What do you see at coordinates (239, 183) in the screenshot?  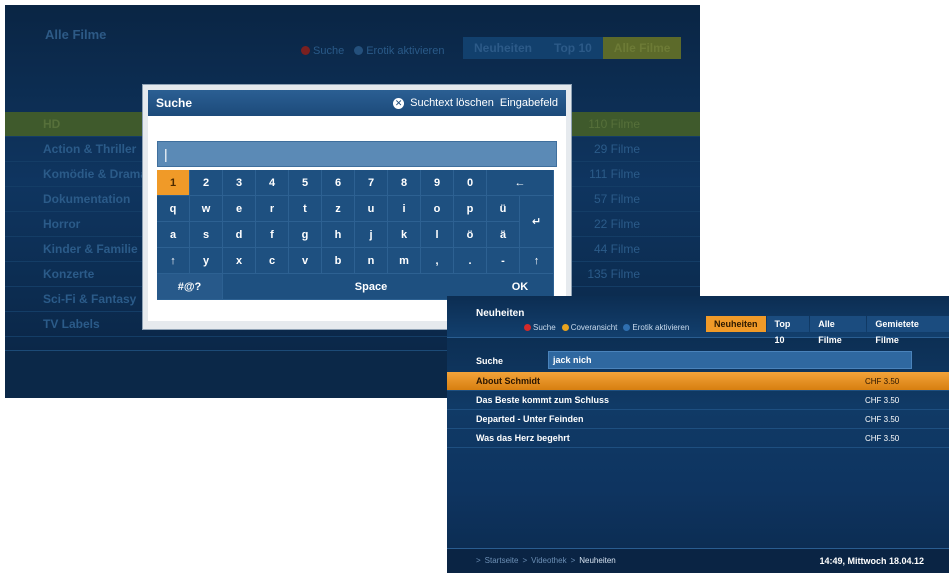 I see `key-3: 3` at bounding box center [239, 183].